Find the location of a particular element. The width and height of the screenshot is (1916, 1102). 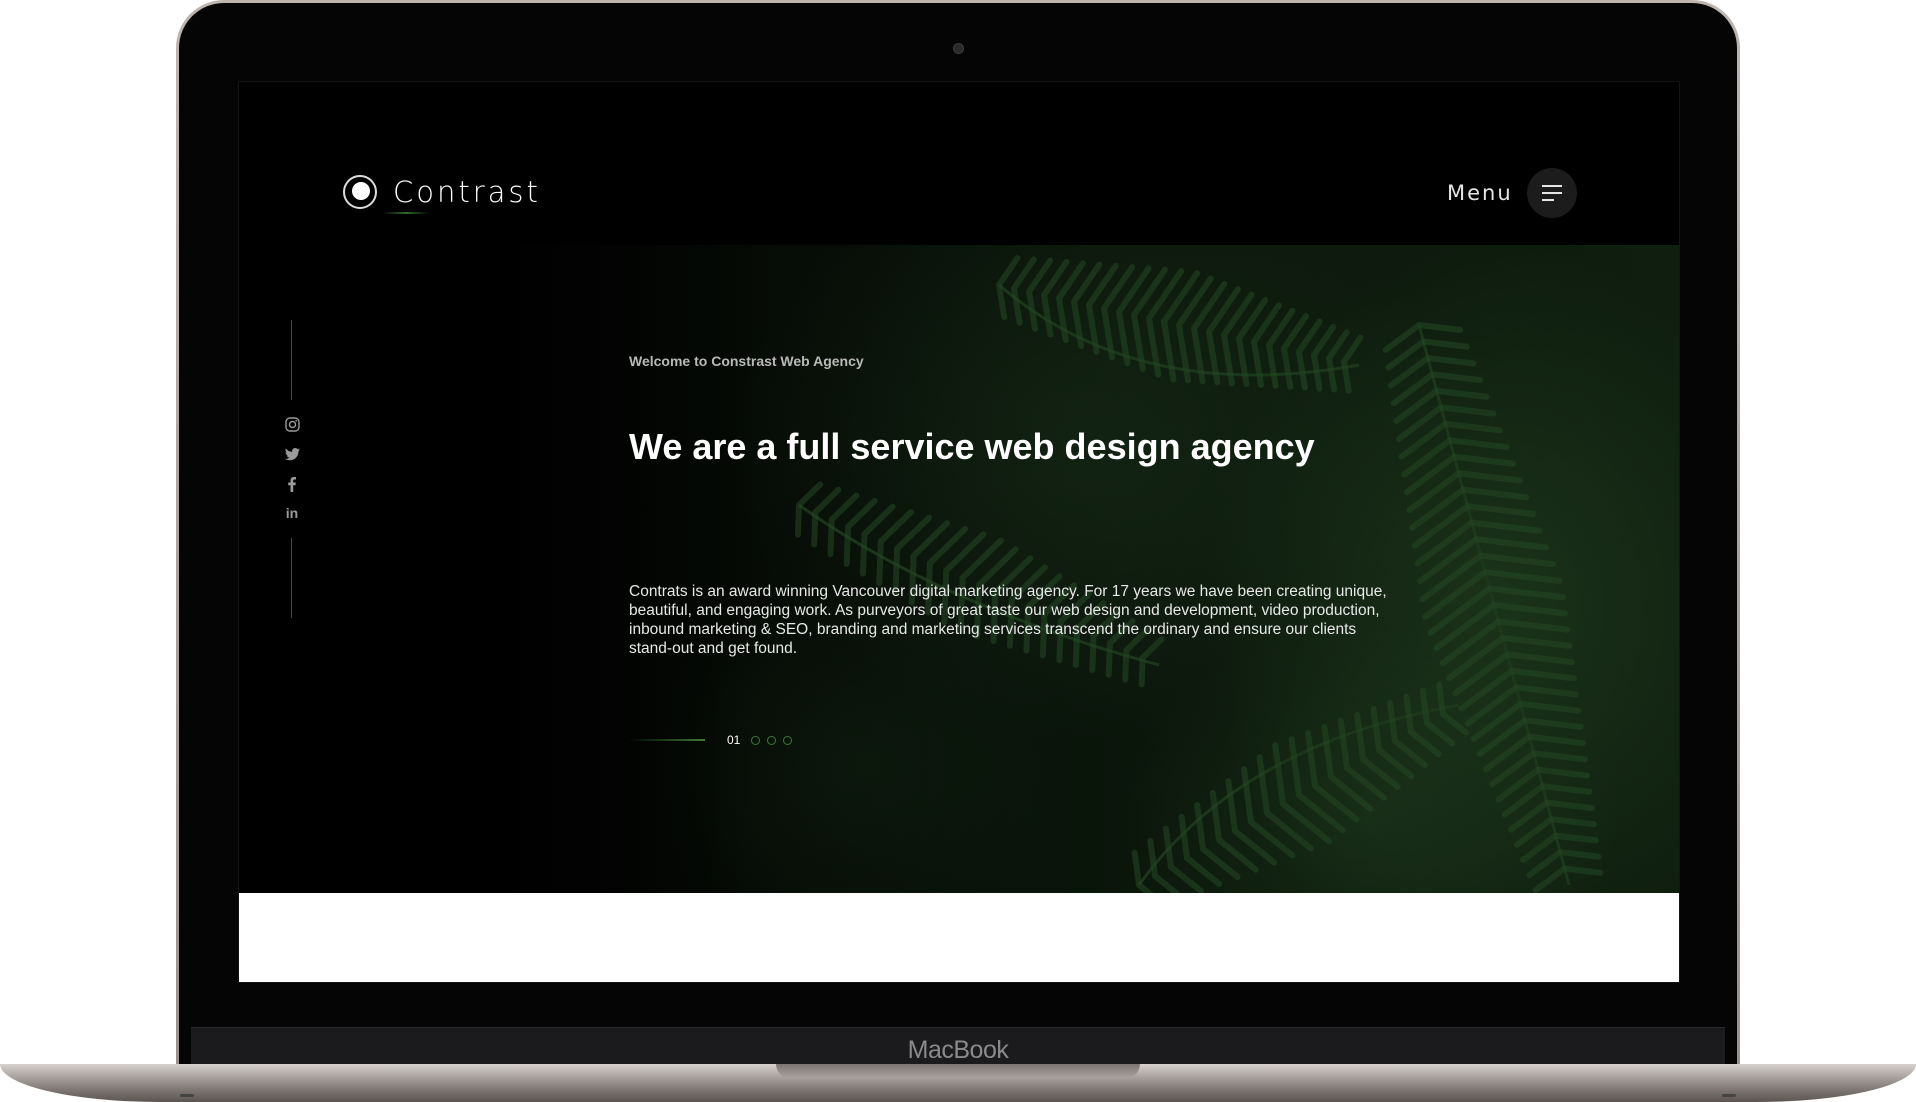

linkedin-icon: in is located at coordinates (292, 513).